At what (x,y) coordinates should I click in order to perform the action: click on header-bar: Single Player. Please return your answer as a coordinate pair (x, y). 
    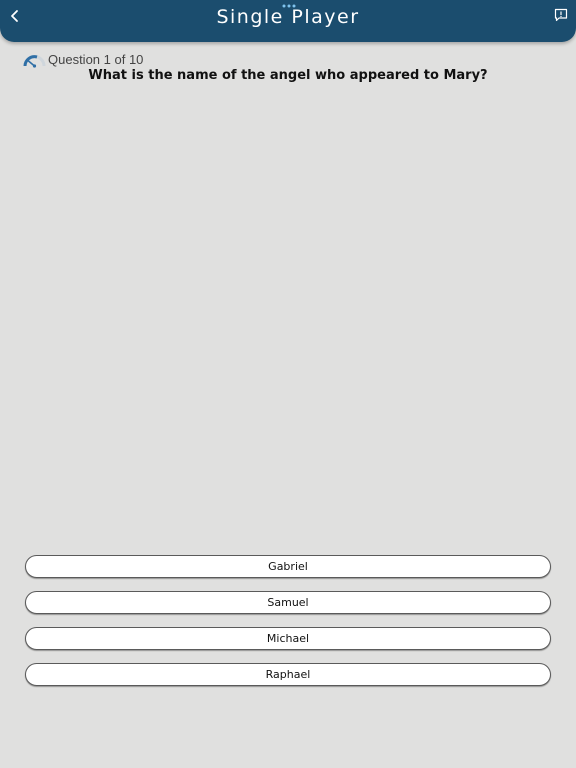
    Looking at the image, I should click on (288, 21).